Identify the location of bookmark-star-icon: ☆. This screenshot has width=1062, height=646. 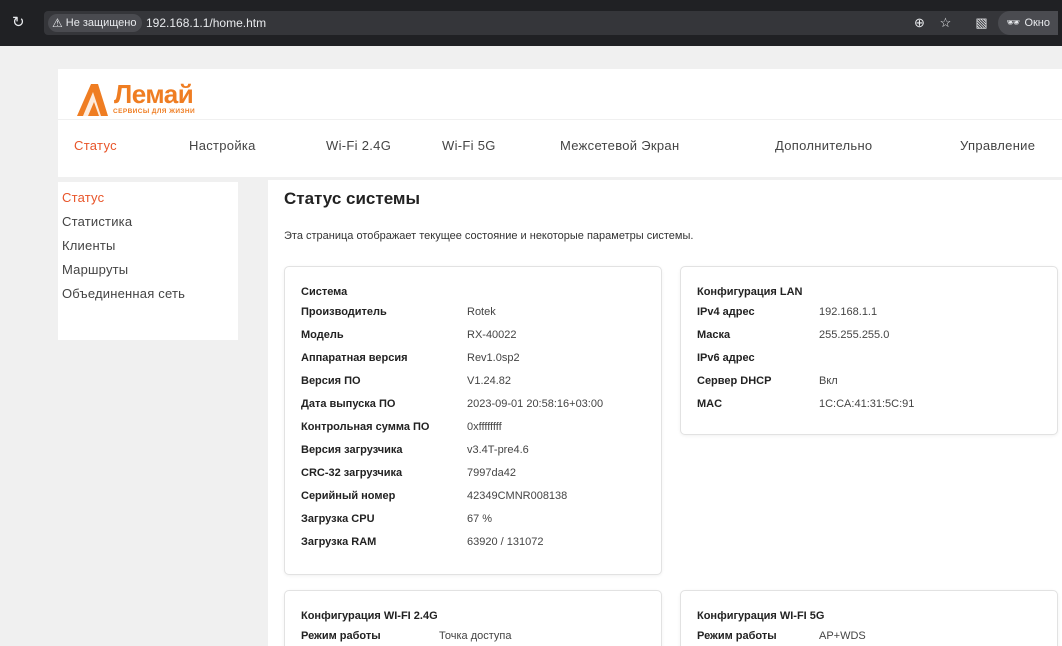
(945, 23).